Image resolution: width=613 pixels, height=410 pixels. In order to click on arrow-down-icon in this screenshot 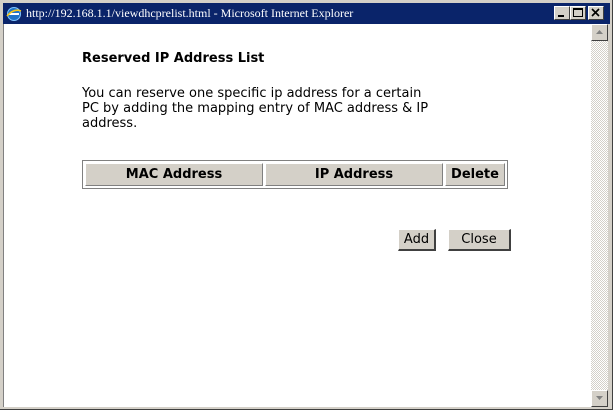, I will do `click(599, 398)`.